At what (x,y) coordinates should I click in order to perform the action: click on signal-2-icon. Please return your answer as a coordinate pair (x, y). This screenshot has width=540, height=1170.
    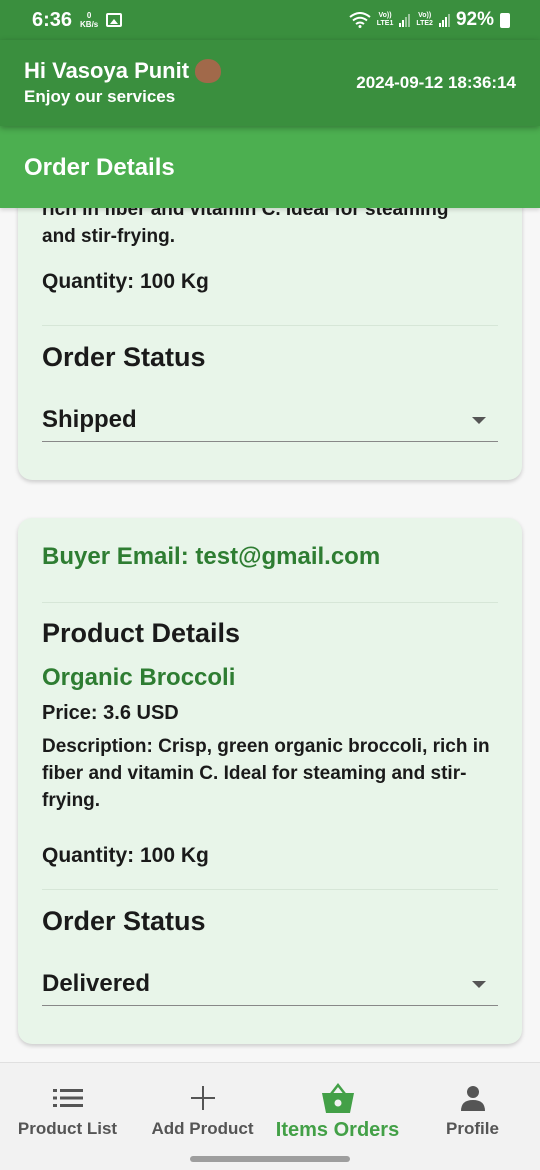
    Looking at the image, I should click on (444, 20).